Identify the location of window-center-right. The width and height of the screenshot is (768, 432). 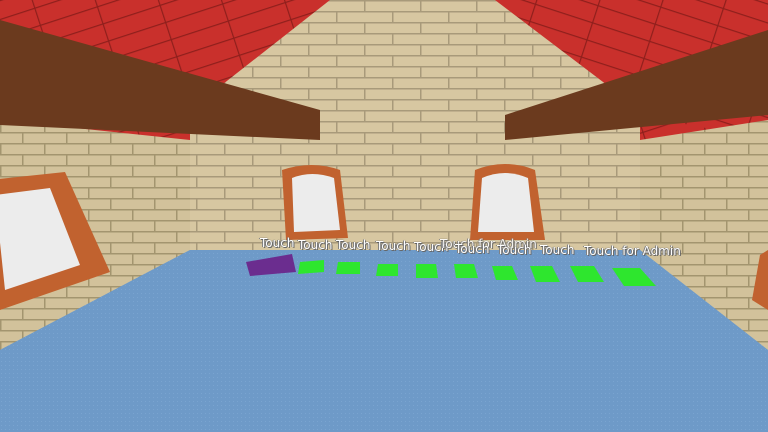
(507, 202).